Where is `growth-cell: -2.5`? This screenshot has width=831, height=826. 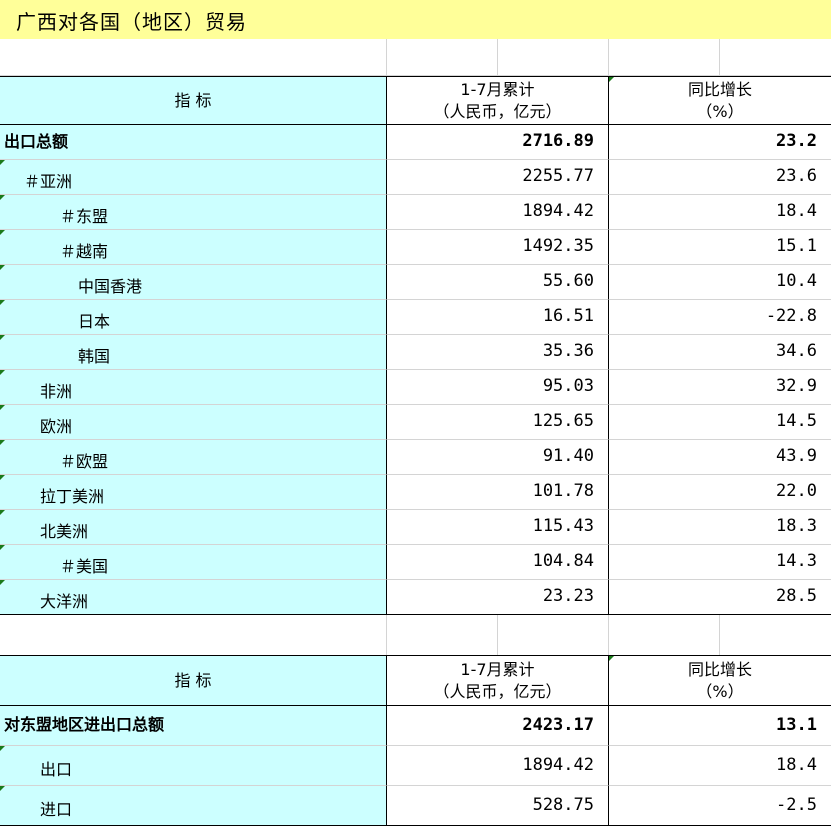
growth-cell: -2.5 is located at coordinates (720, 806).